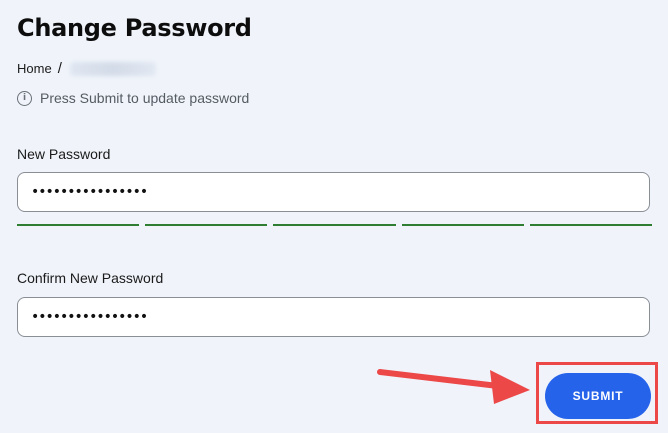  Describe the element at coordinates (24, 98) in the screenshot. I see `info-icon: i` at that location.